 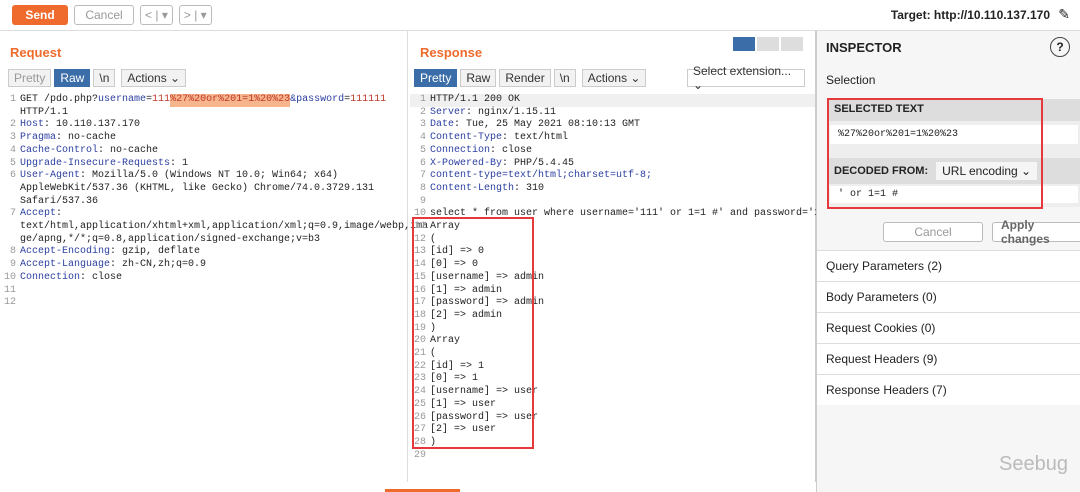 I want to click on help-icon: ?, so click(x=1060, y=47).